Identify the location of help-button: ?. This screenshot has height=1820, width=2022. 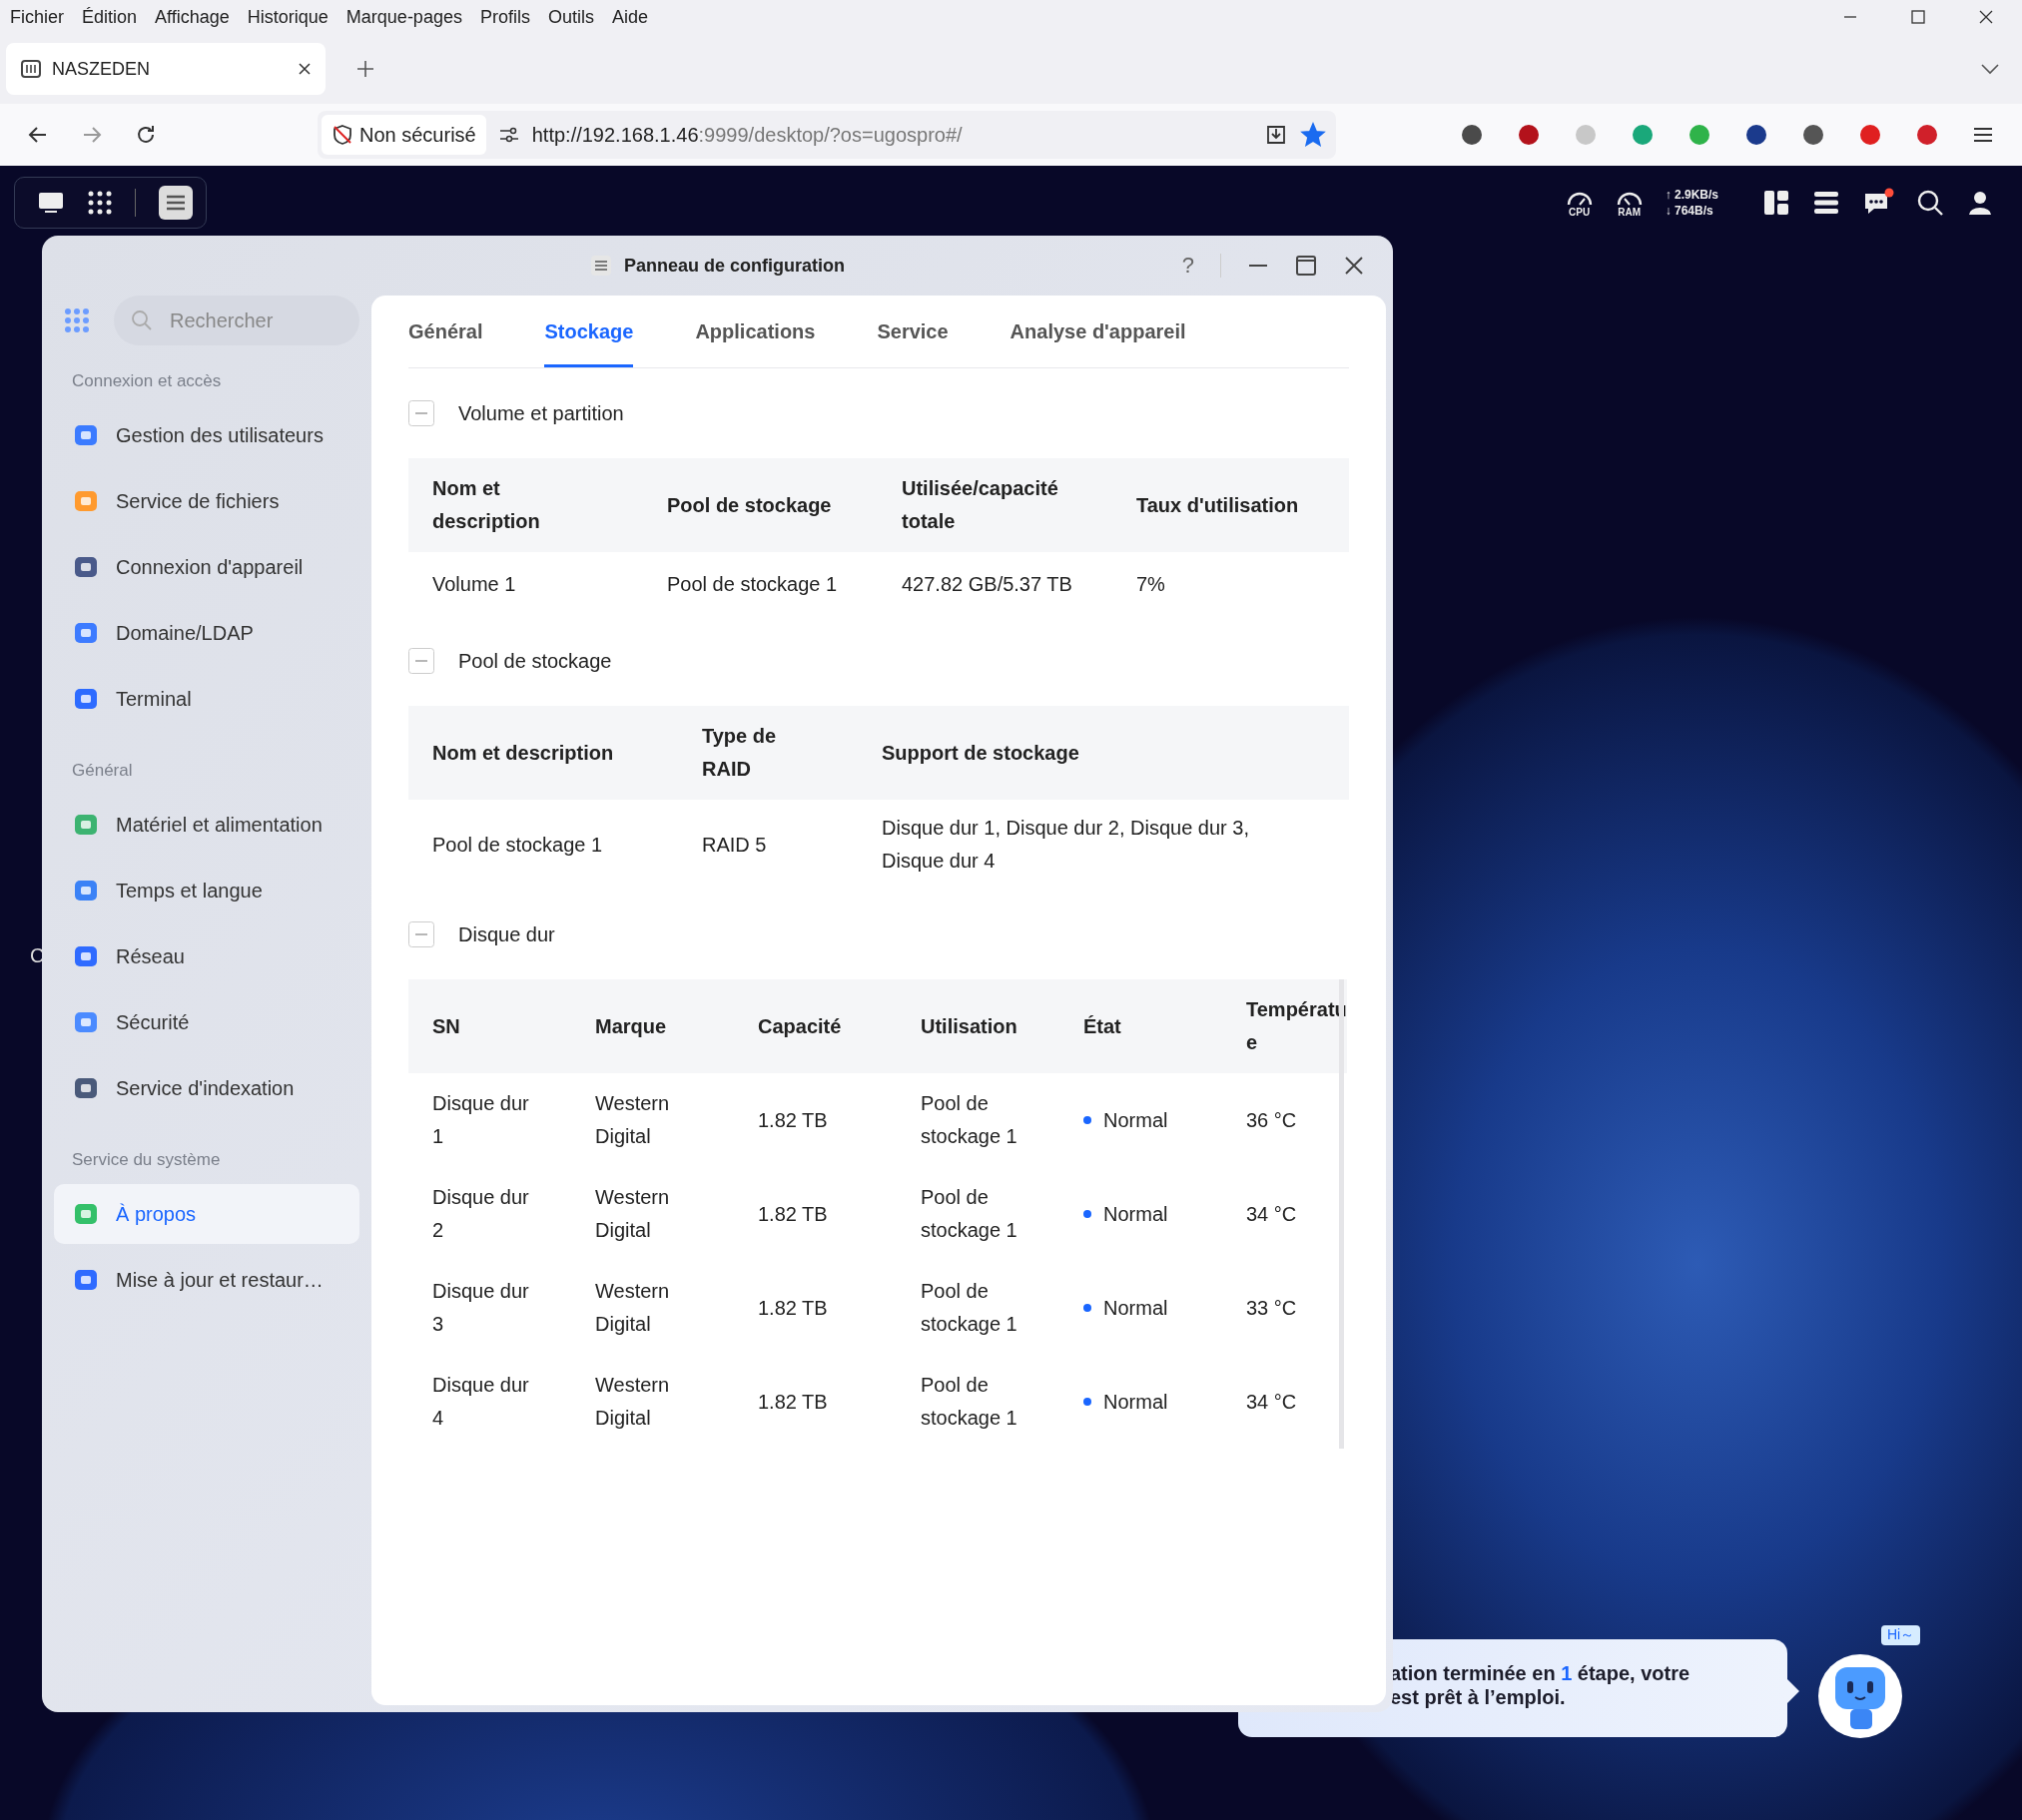
(1188, 266).